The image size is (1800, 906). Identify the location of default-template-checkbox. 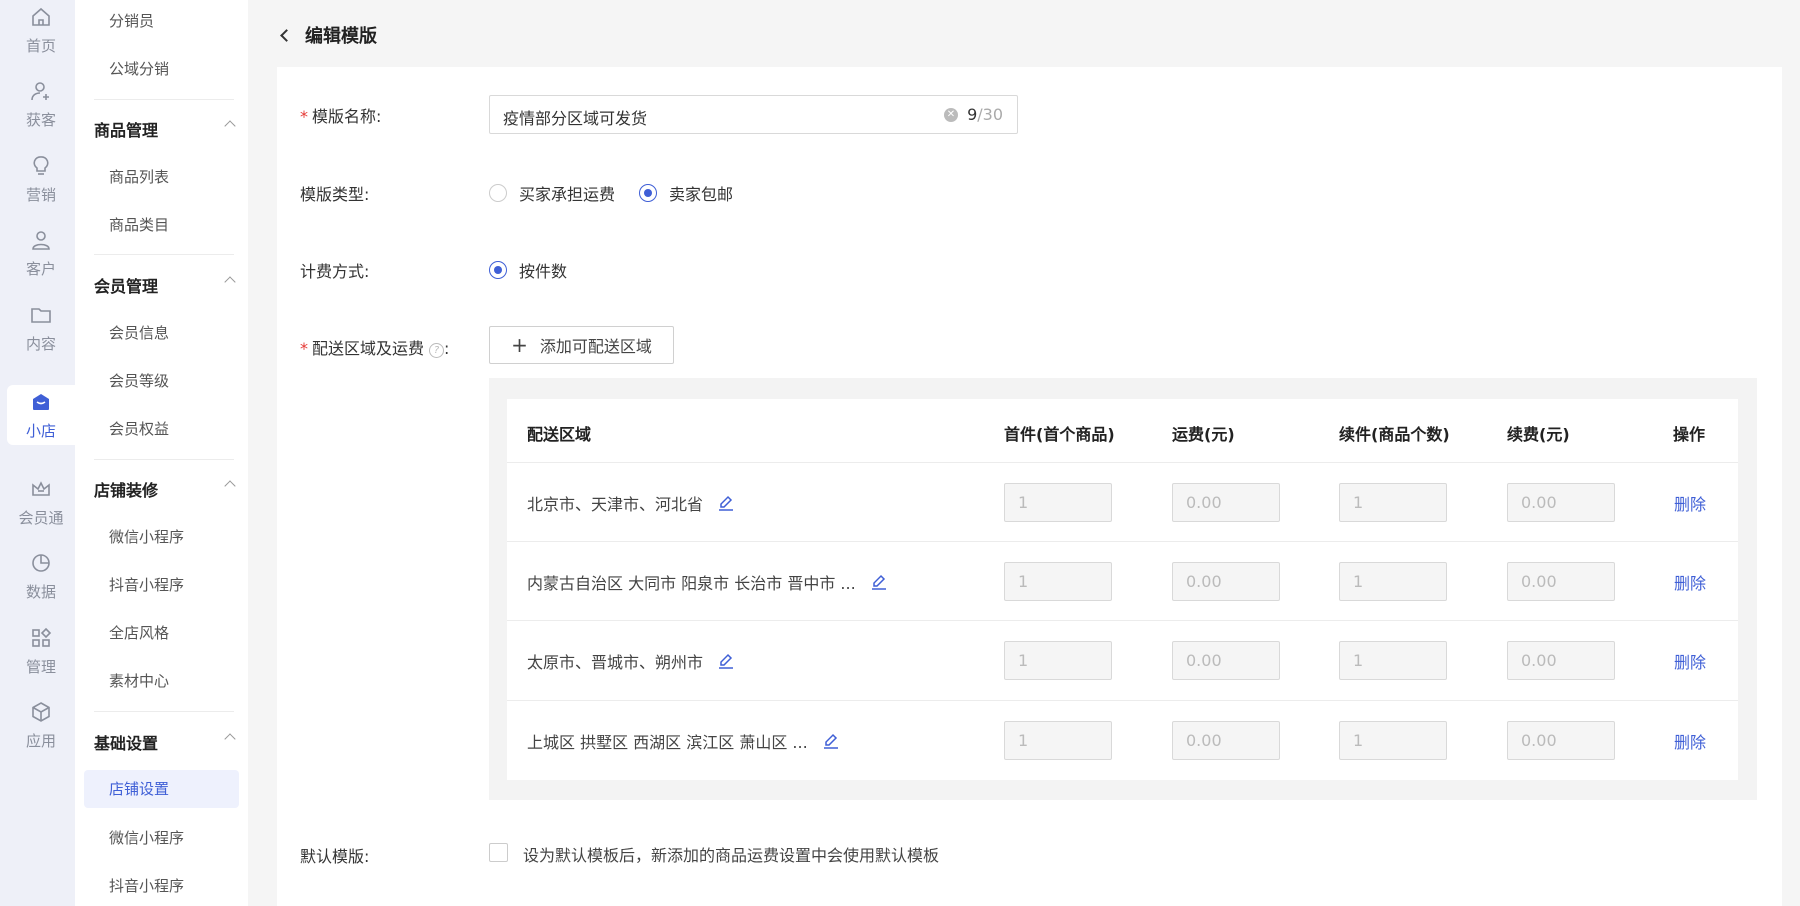
(498, 852).